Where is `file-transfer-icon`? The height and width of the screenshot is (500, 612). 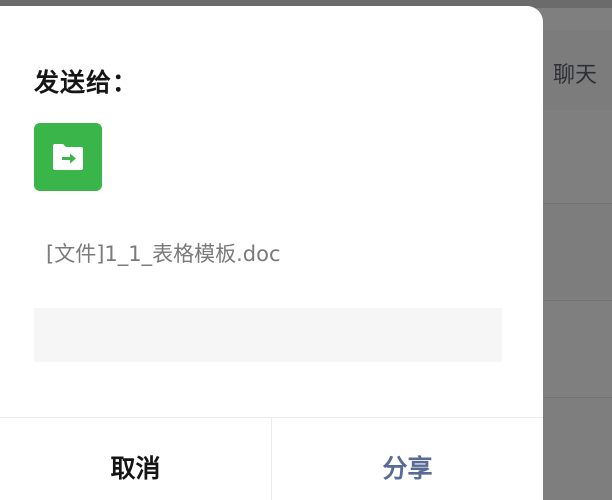 file-transfer-icon is located at coordinates (68, 157).